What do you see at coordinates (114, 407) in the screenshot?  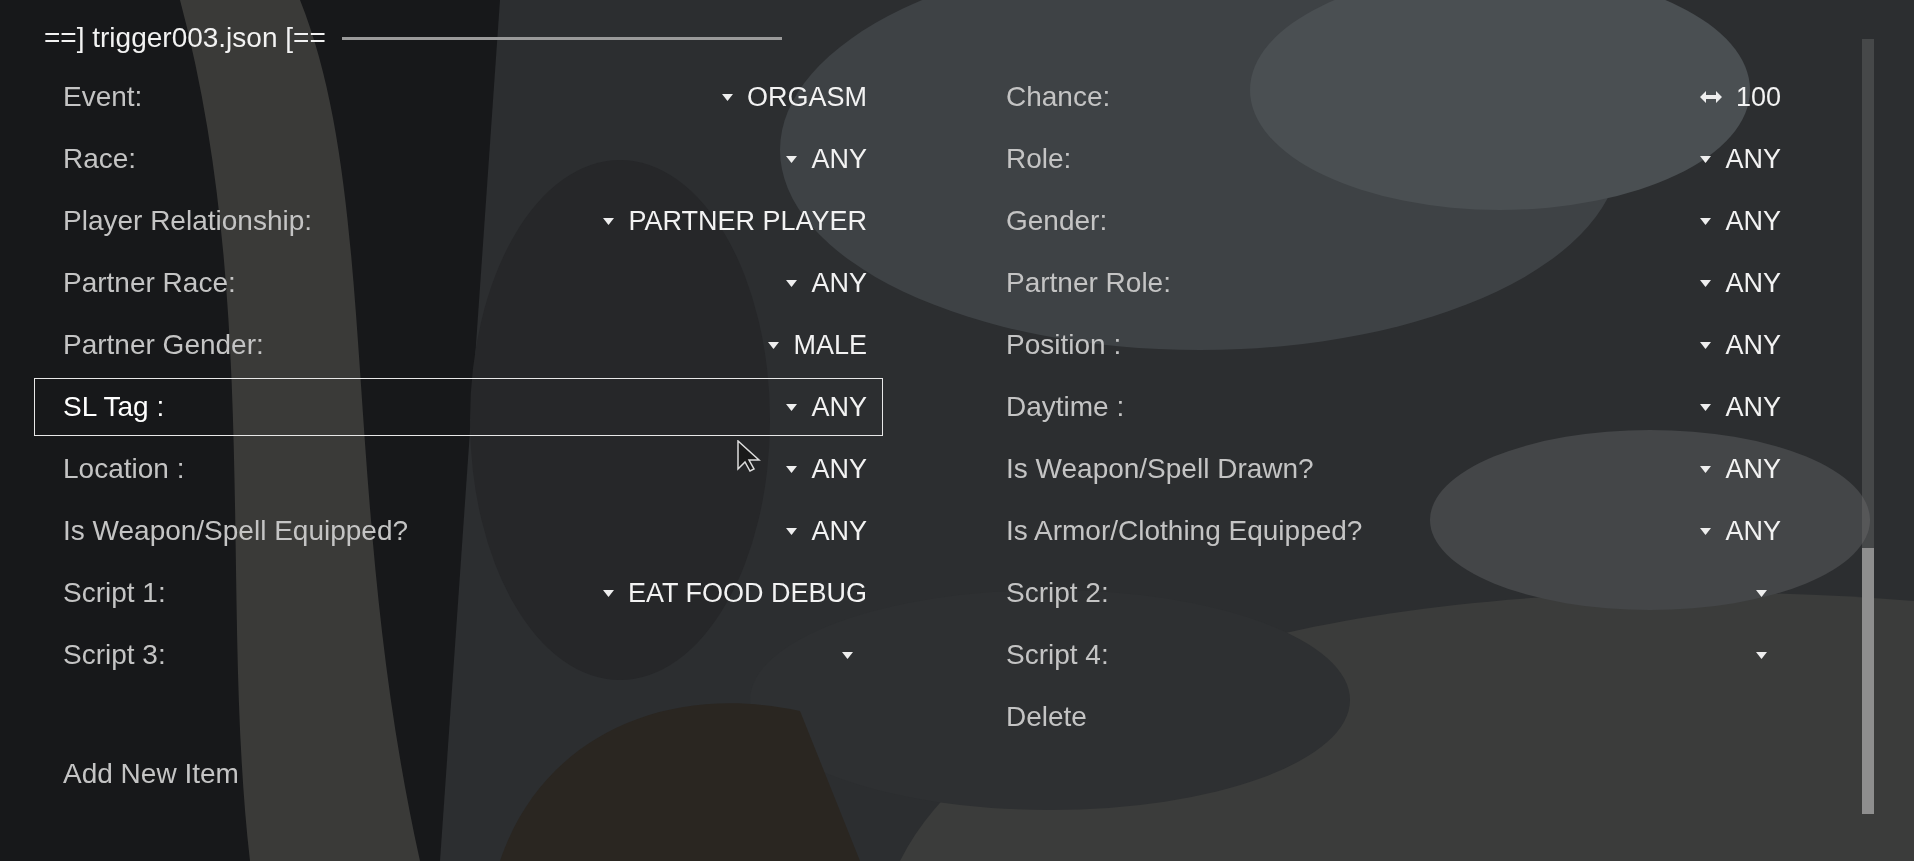 I see `option-label: SL Tag :` at bounding box center [114, 407].